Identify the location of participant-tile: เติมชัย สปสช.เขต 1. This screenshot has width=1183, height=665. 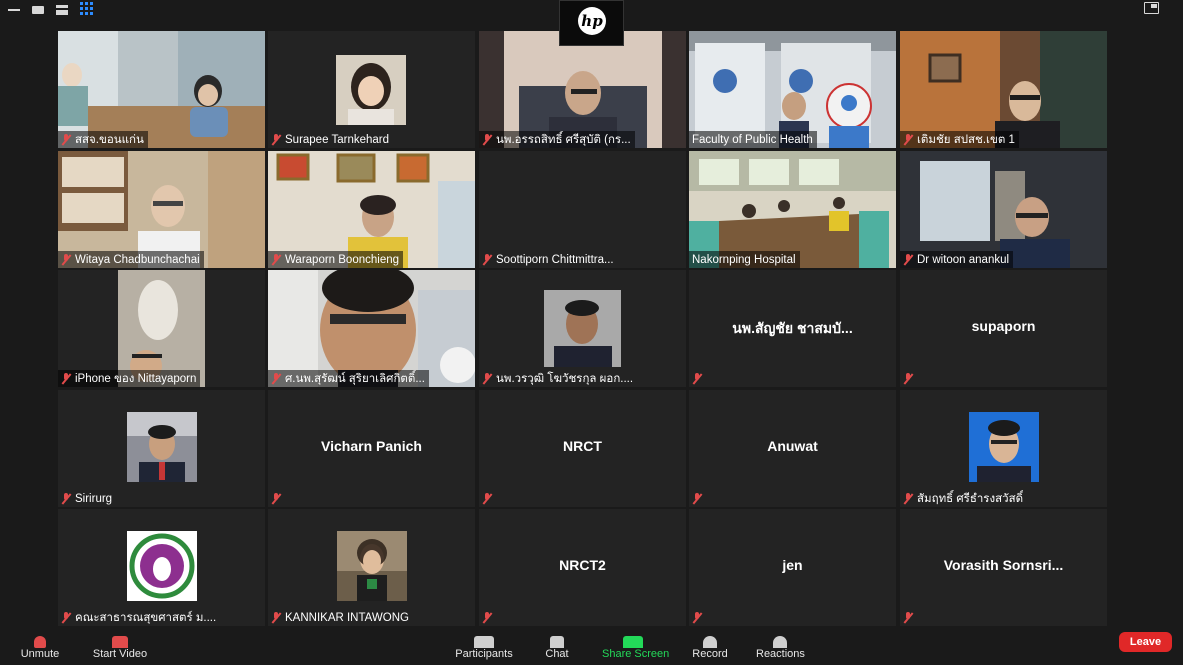
(1003, 89).